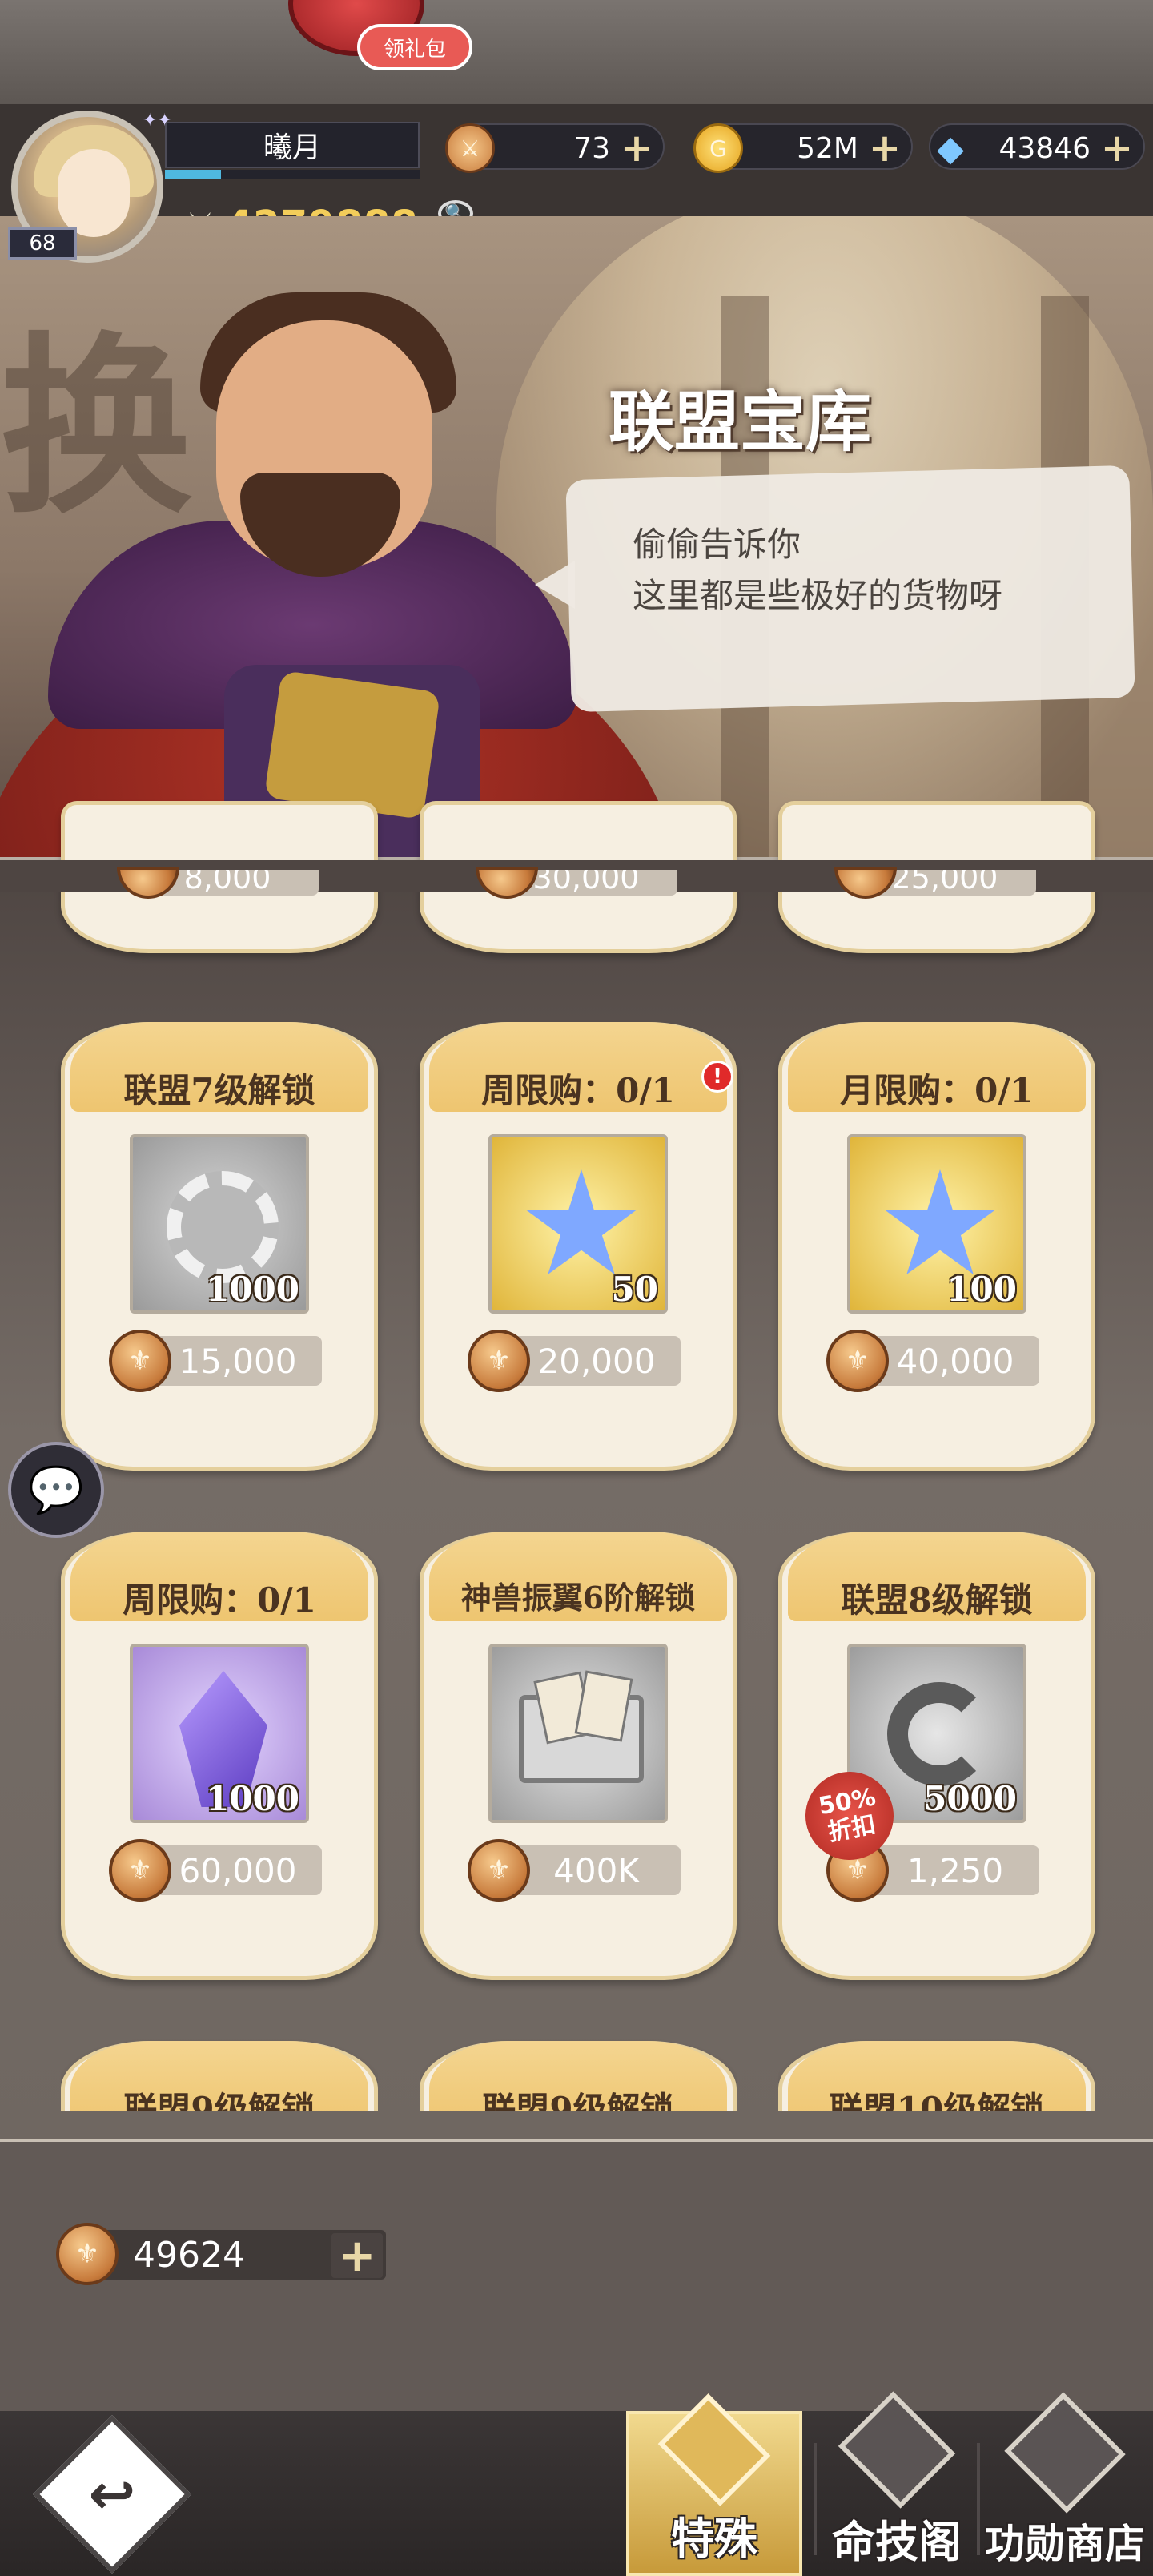 The width and height of the screenshot is (1153, 2576). I want to click on tab-merit-shop: 功勋商店, so click(1065, 2484).